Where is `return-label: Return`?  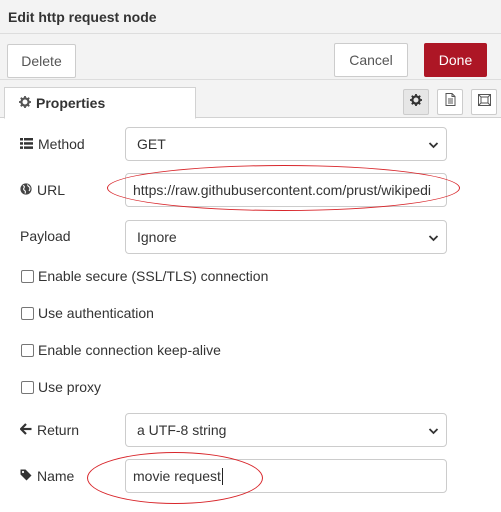 return-label: Return is located at coordinates (49, 430).